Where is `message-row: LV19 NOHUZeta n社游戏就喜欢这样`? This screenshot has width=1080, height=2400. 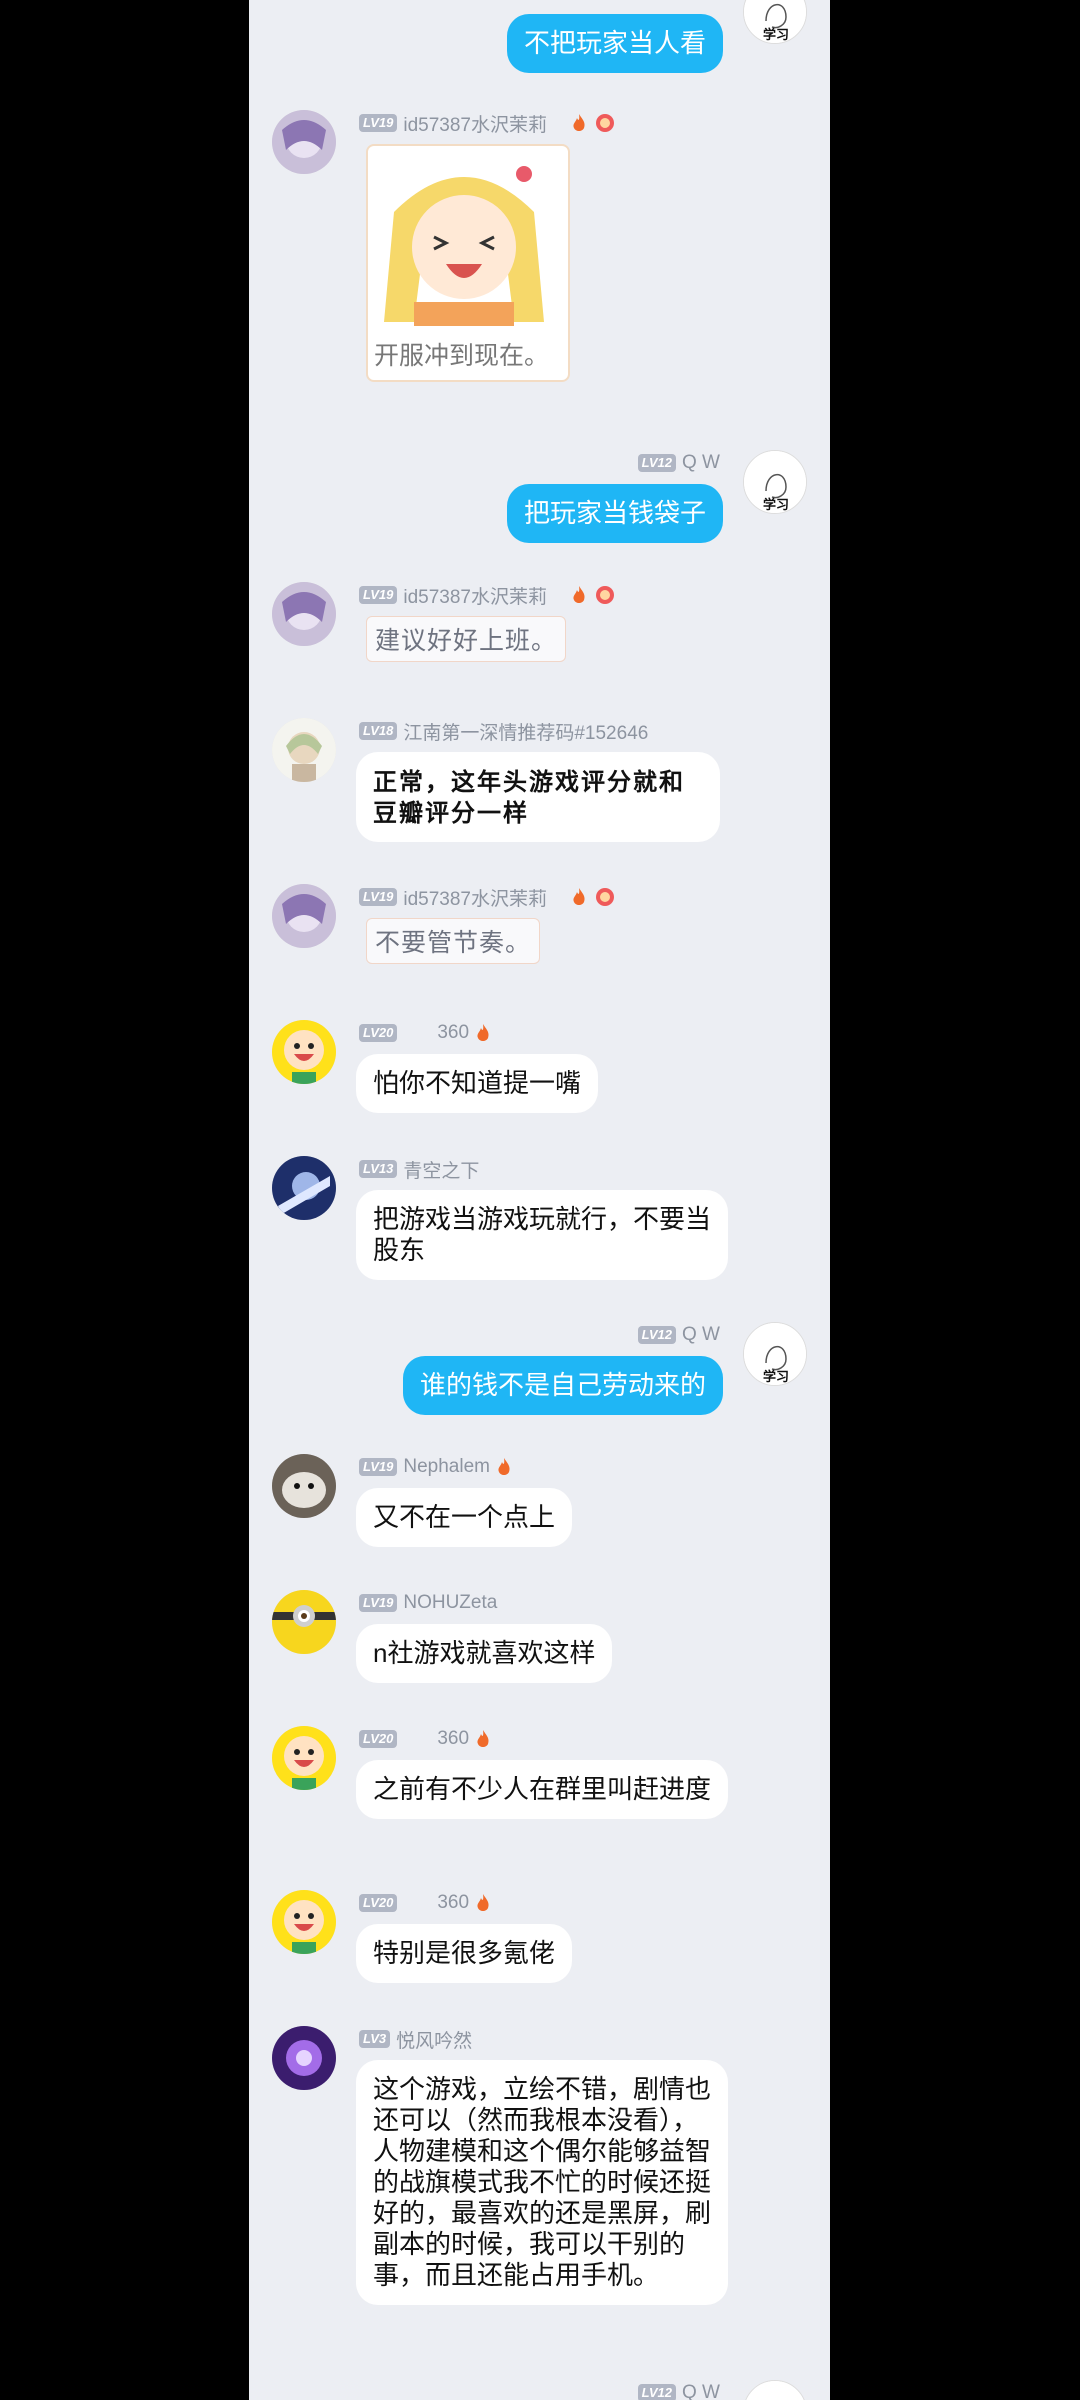
message-row: LV19 NOHUZeta n社游戏就喜欢这样 is located at coordinates (539, 1645).